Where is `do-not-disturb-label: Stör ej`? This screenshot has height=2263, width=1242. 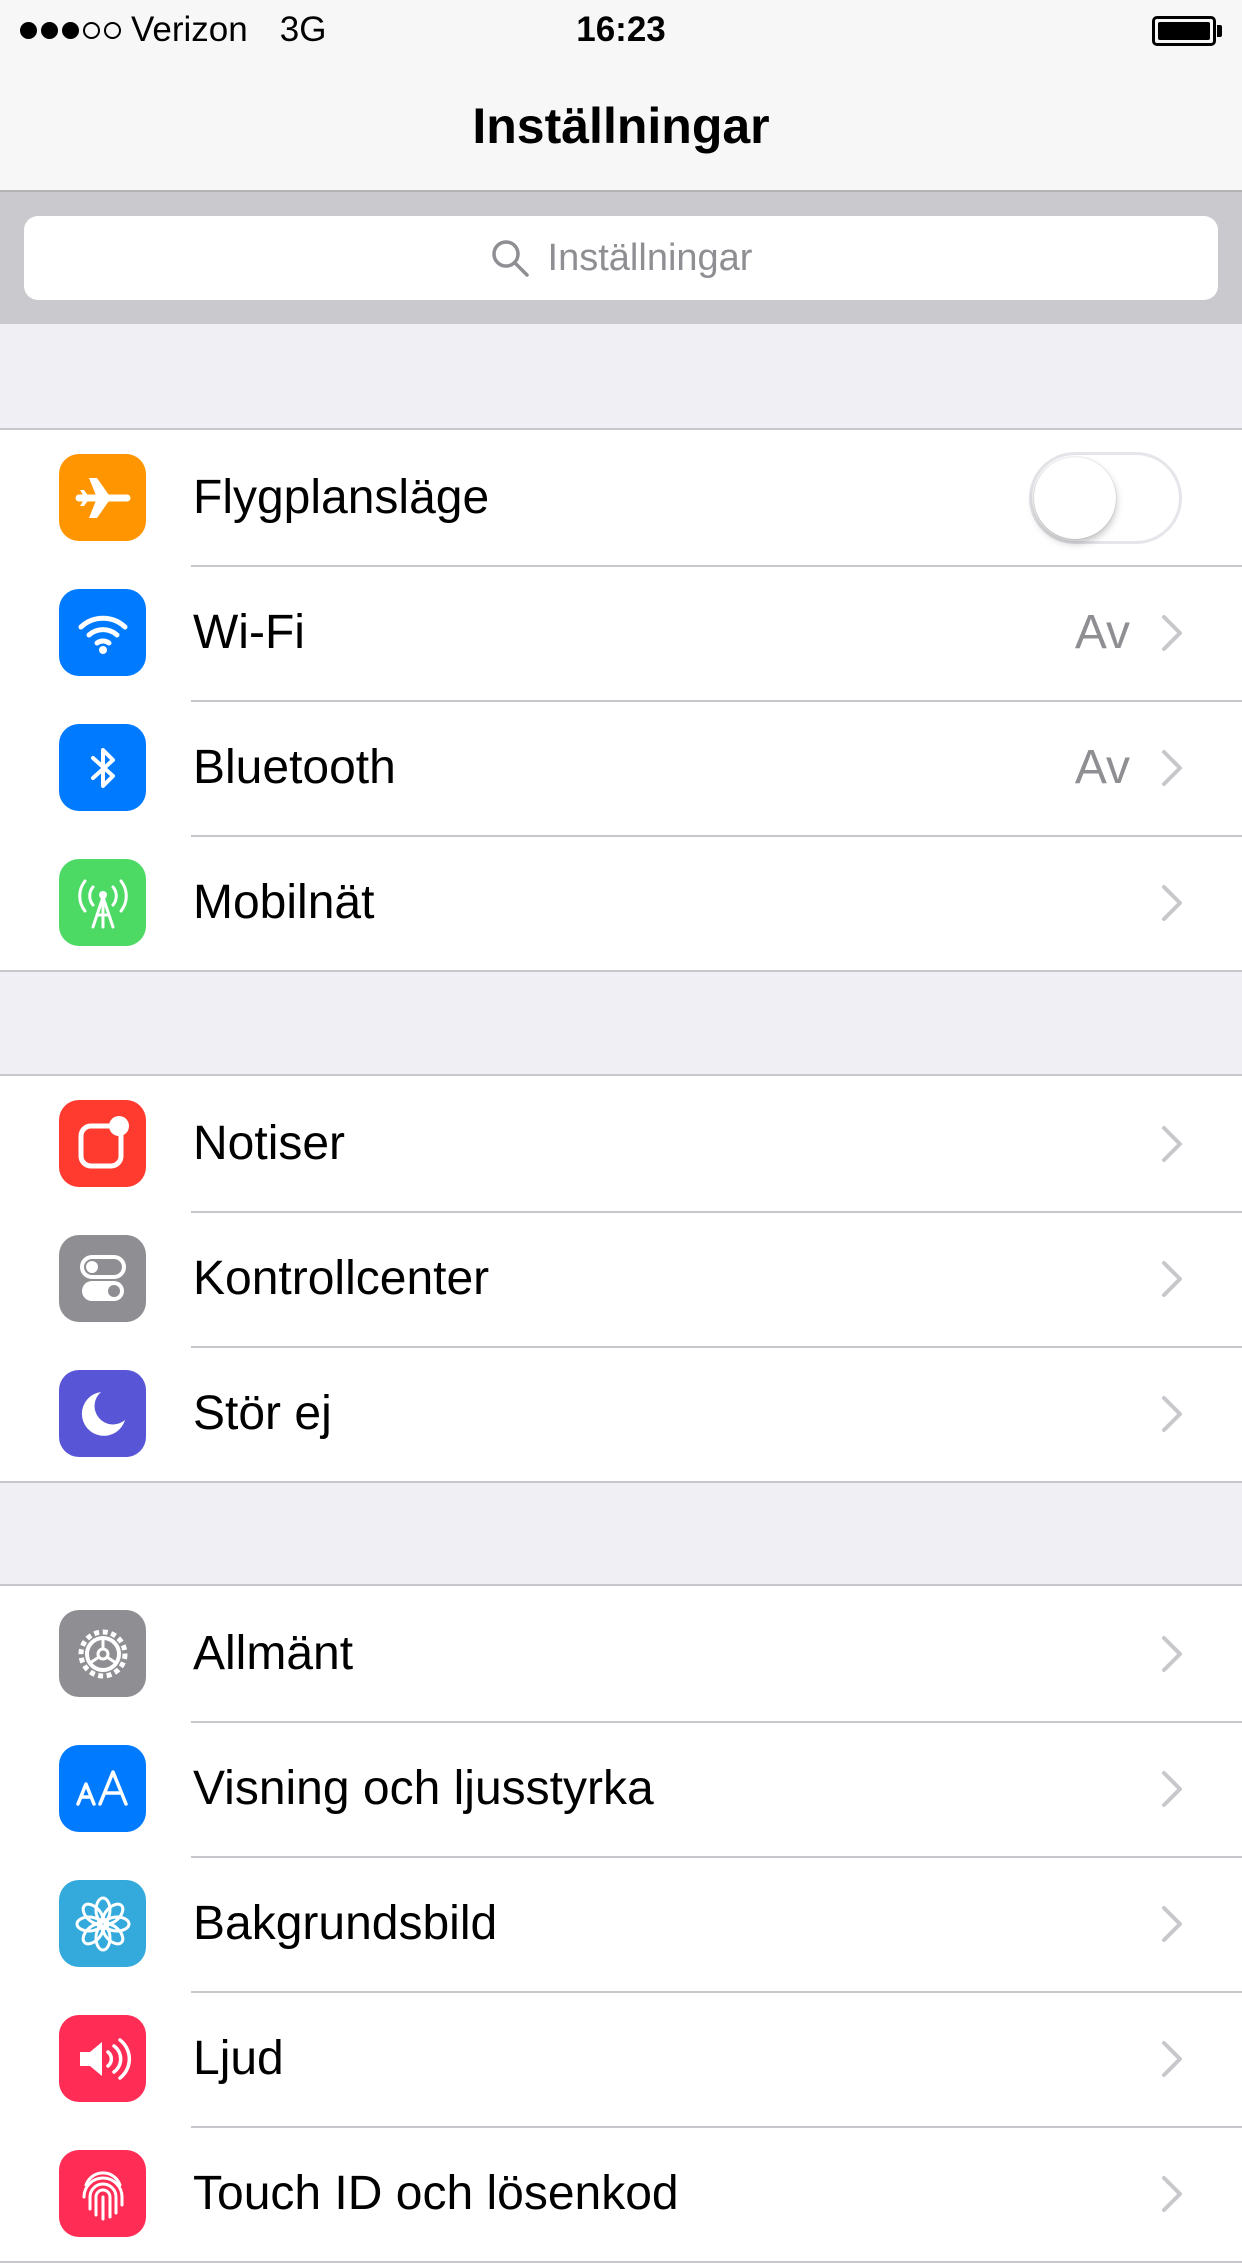
do-not-disturb-label: Stör ej is located at coordinates (262, 1413).